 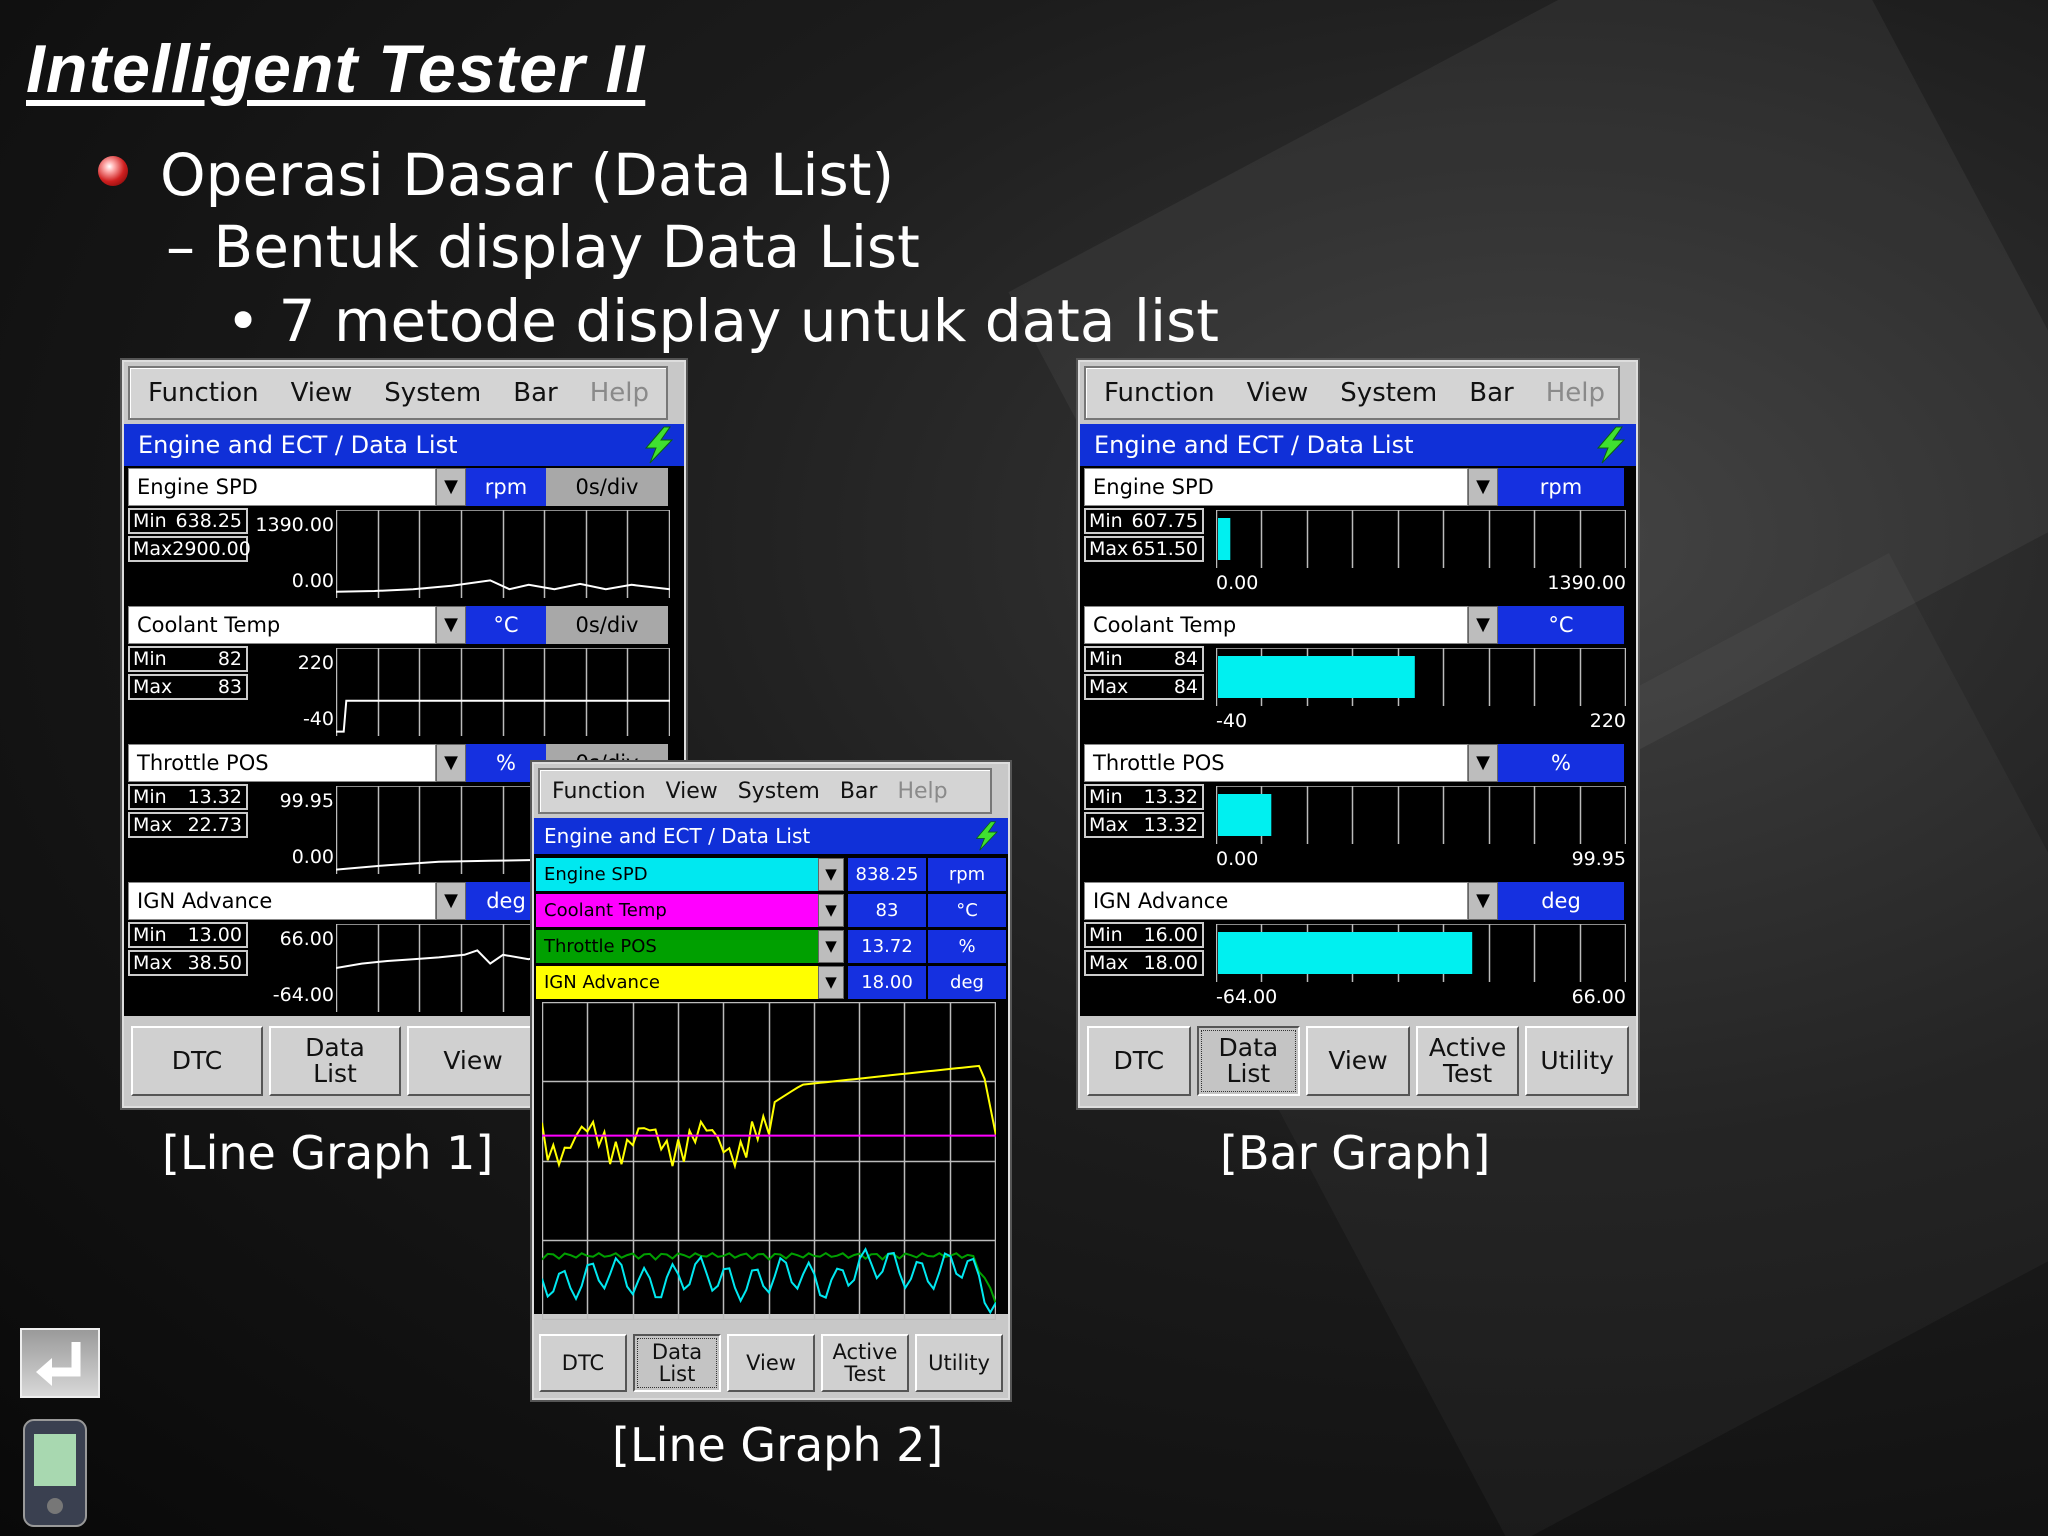 What do you see at coordinates (543, 247) in the screenshot?
I see `bullet-level-2: – Bentuk display Data List` at bounding box center [543, 247].